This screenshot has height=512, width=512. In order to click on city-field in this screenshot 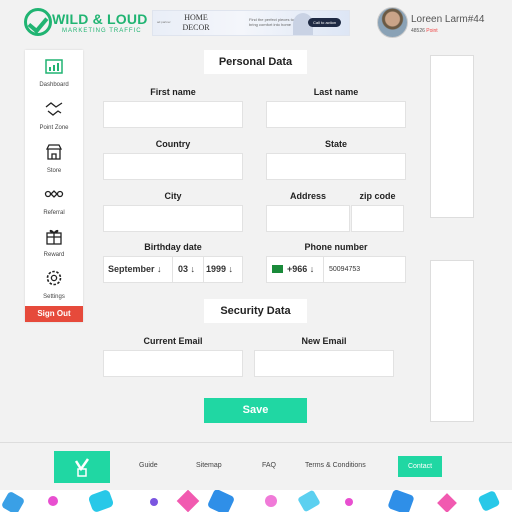, I will do `click(173, 218)`.